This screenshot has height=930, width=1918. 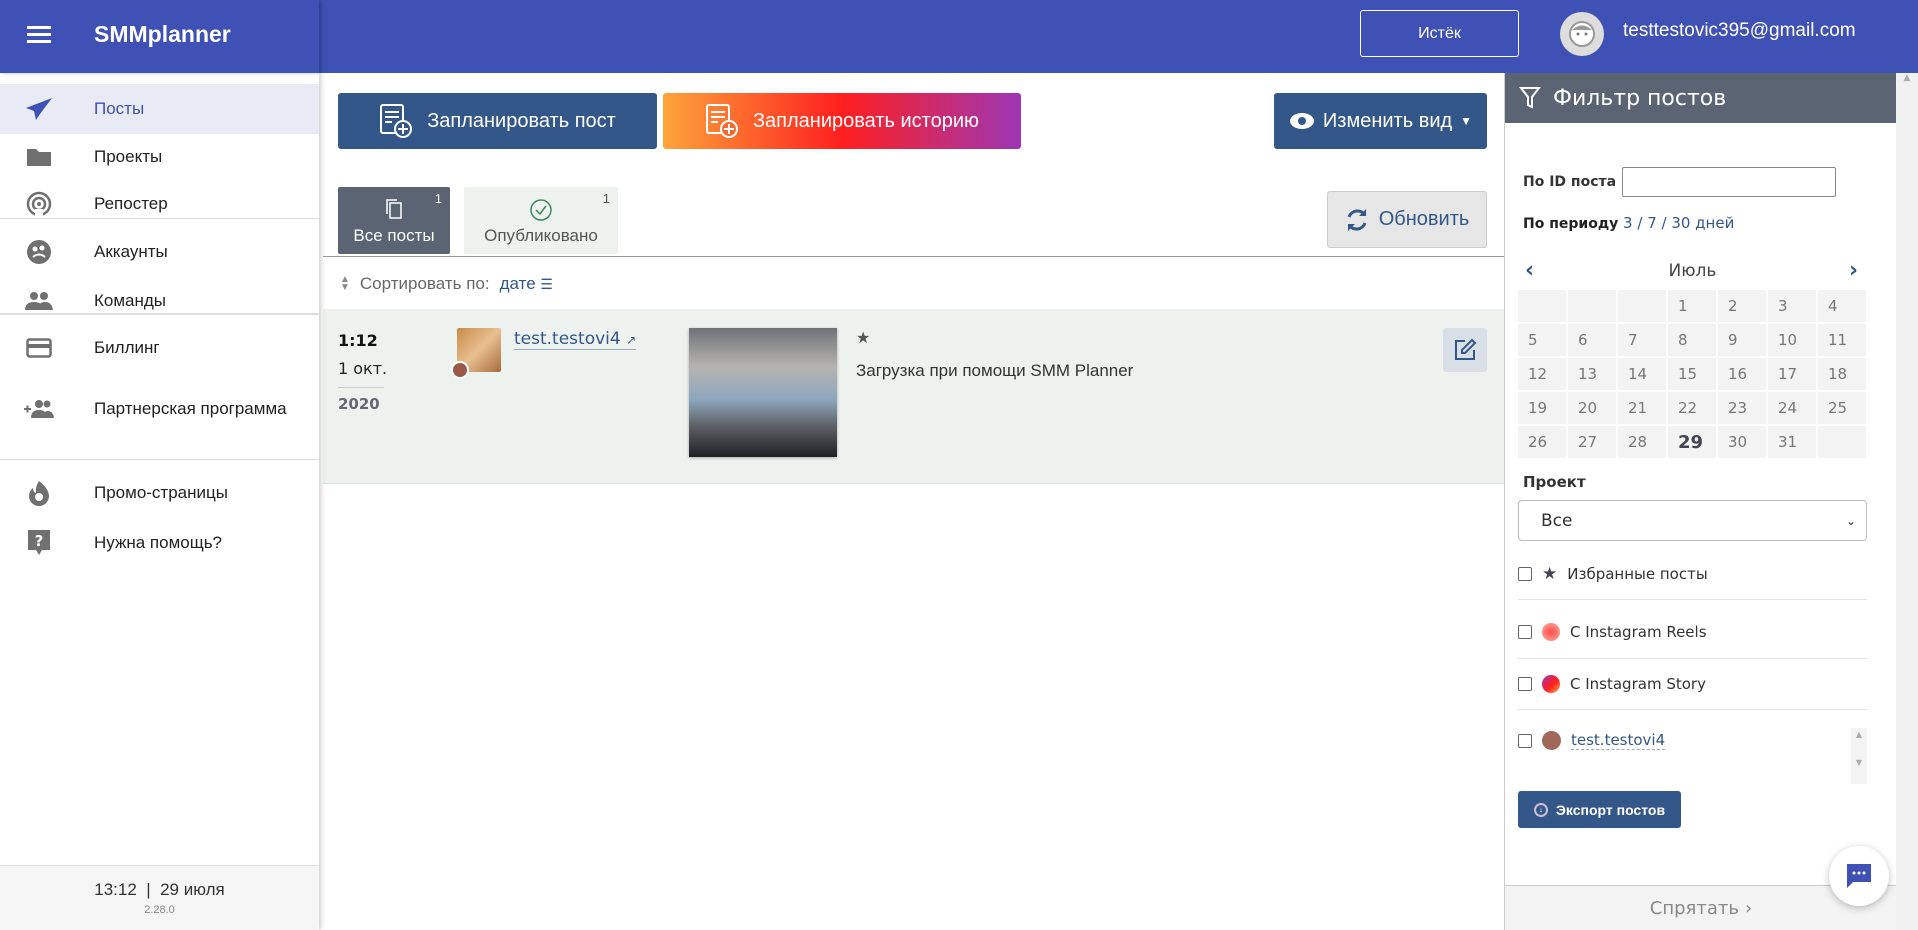 I want to click on check-circle-icon, so click(x=541, y=210).